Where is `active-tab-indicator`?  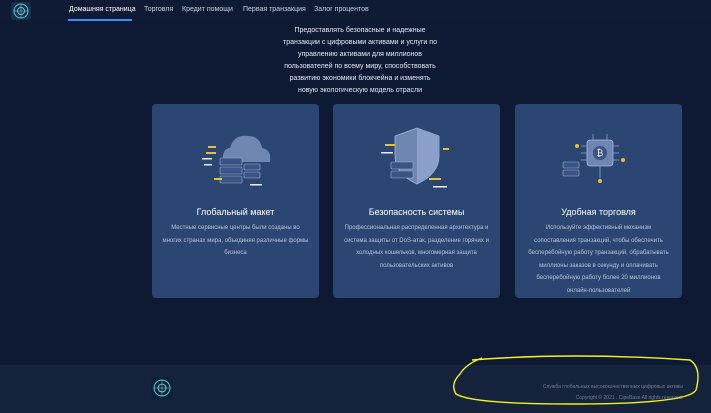 active-tab-indicator is located at coordinates (100, 20).